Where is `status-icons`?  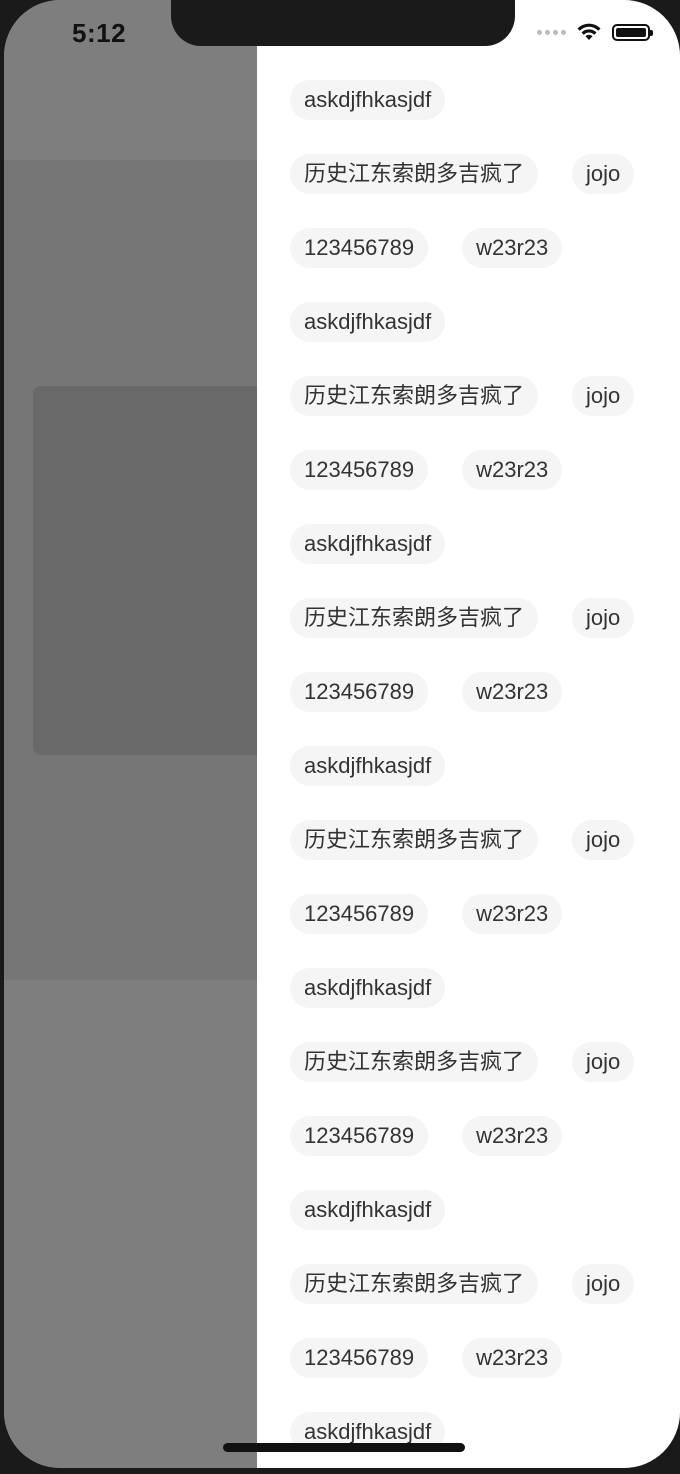 status-icons is located at coordinates (595, 32).